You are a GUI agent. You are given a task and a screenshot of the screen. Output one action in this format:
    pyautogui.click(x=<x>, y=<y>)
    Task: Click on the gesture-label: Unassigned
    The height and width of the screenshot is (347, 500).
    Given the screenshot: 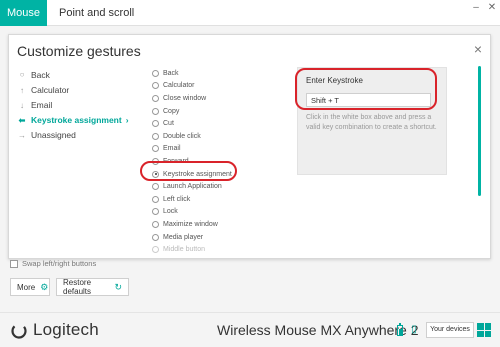 What is the action you would take?
    pyautogui.click(x=53, y=135)
    